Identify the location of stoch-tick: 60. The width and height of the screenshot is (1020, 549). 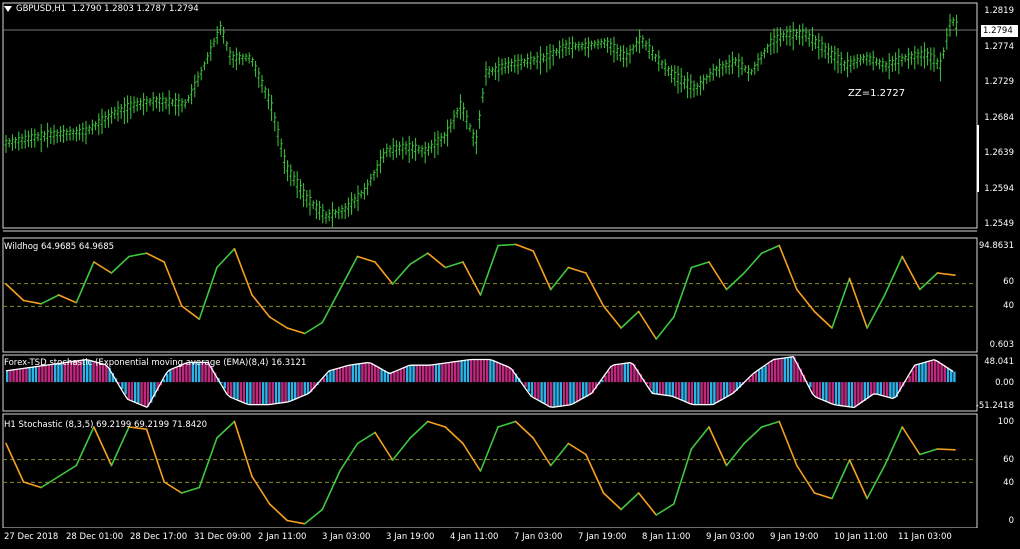
(1008, 460).